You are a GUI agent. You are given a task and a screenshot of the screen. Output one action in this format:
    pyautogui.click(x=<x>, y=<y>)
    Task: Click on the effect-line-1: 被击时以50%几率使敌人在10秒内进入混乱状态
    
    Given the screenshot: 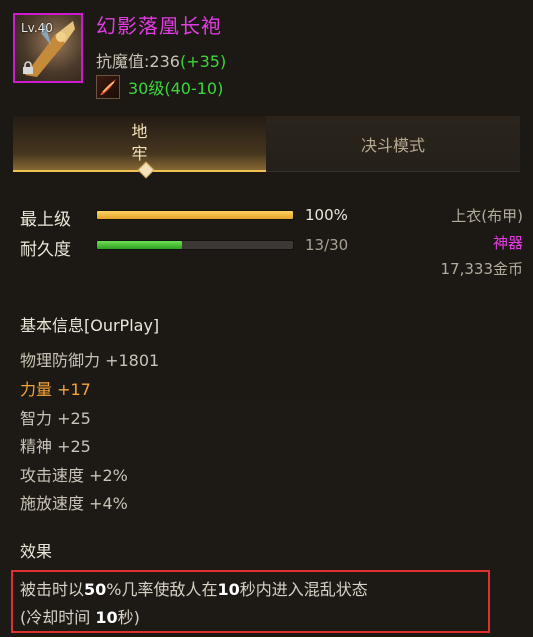 What is the action you would take?
    pyautogui.click(x=194, y=588)
    